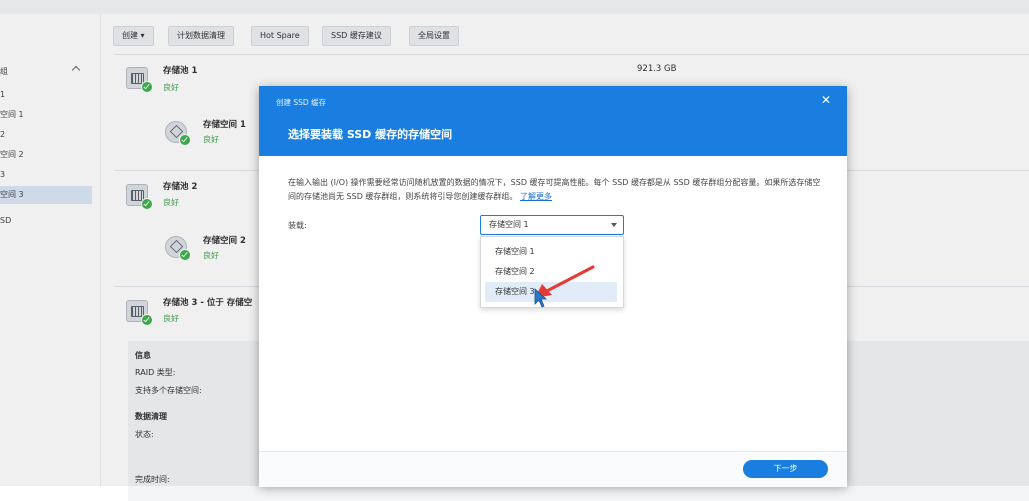  Describe the element at coordinates (553, 121) in the screenshot. I see `dialog-header: 创建 SSD 缓存 选择要装载 SSD 缓存的存储空间 ✕` at that location.